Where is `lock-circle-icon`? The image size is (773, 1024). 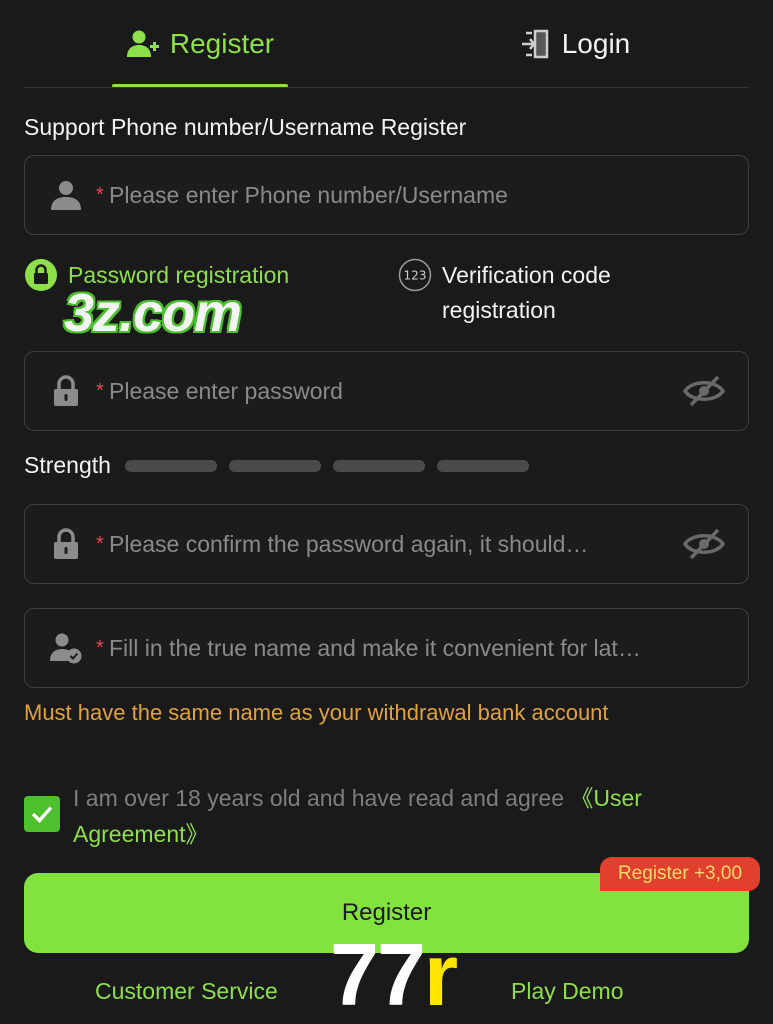
lock-circle-icon is located at coordinates (41, 275).